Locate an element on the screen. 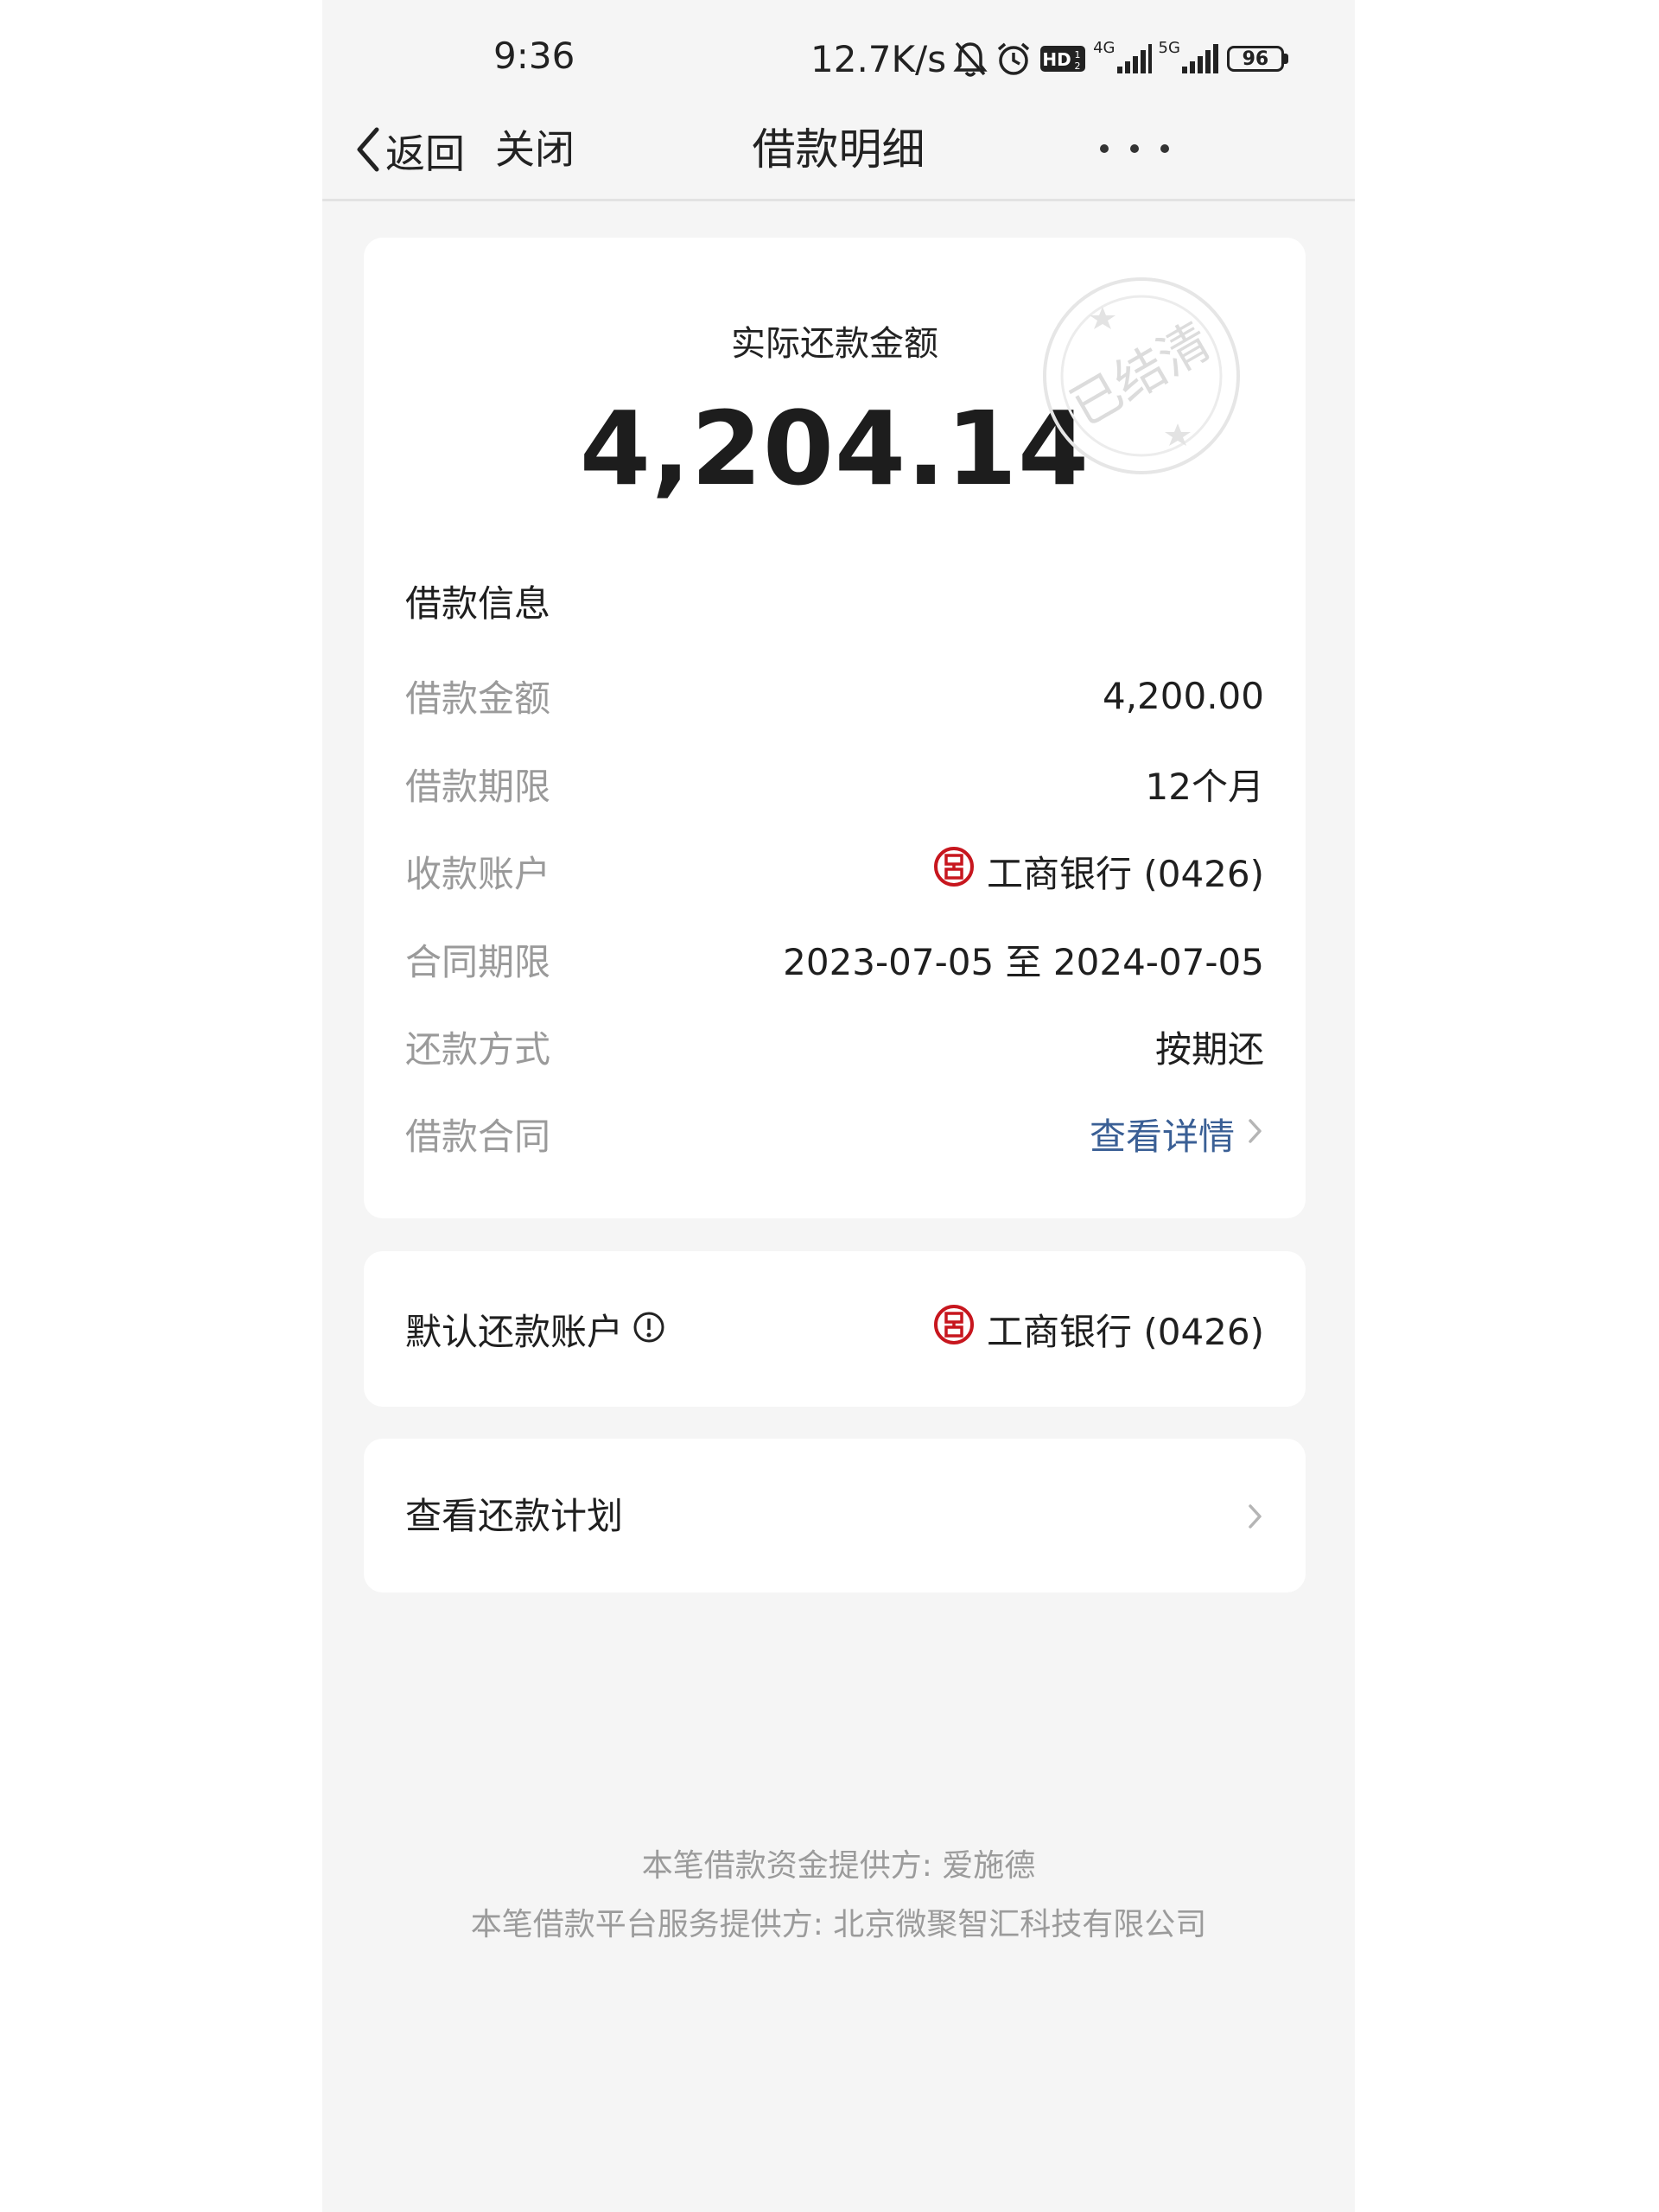 This screenshot has height=2212, width=1659. more-options-button is located at coordinates (1134, 148).